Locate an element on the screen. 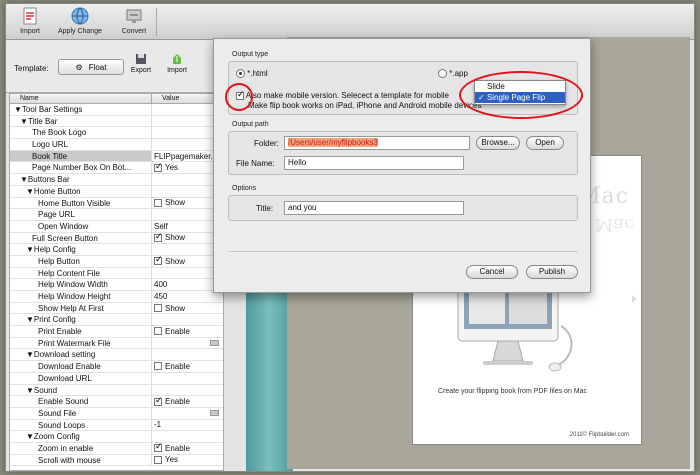 This screenshot has height=475, width=700. table-row: Print Enable Enable is located at coordinates (116, 332).